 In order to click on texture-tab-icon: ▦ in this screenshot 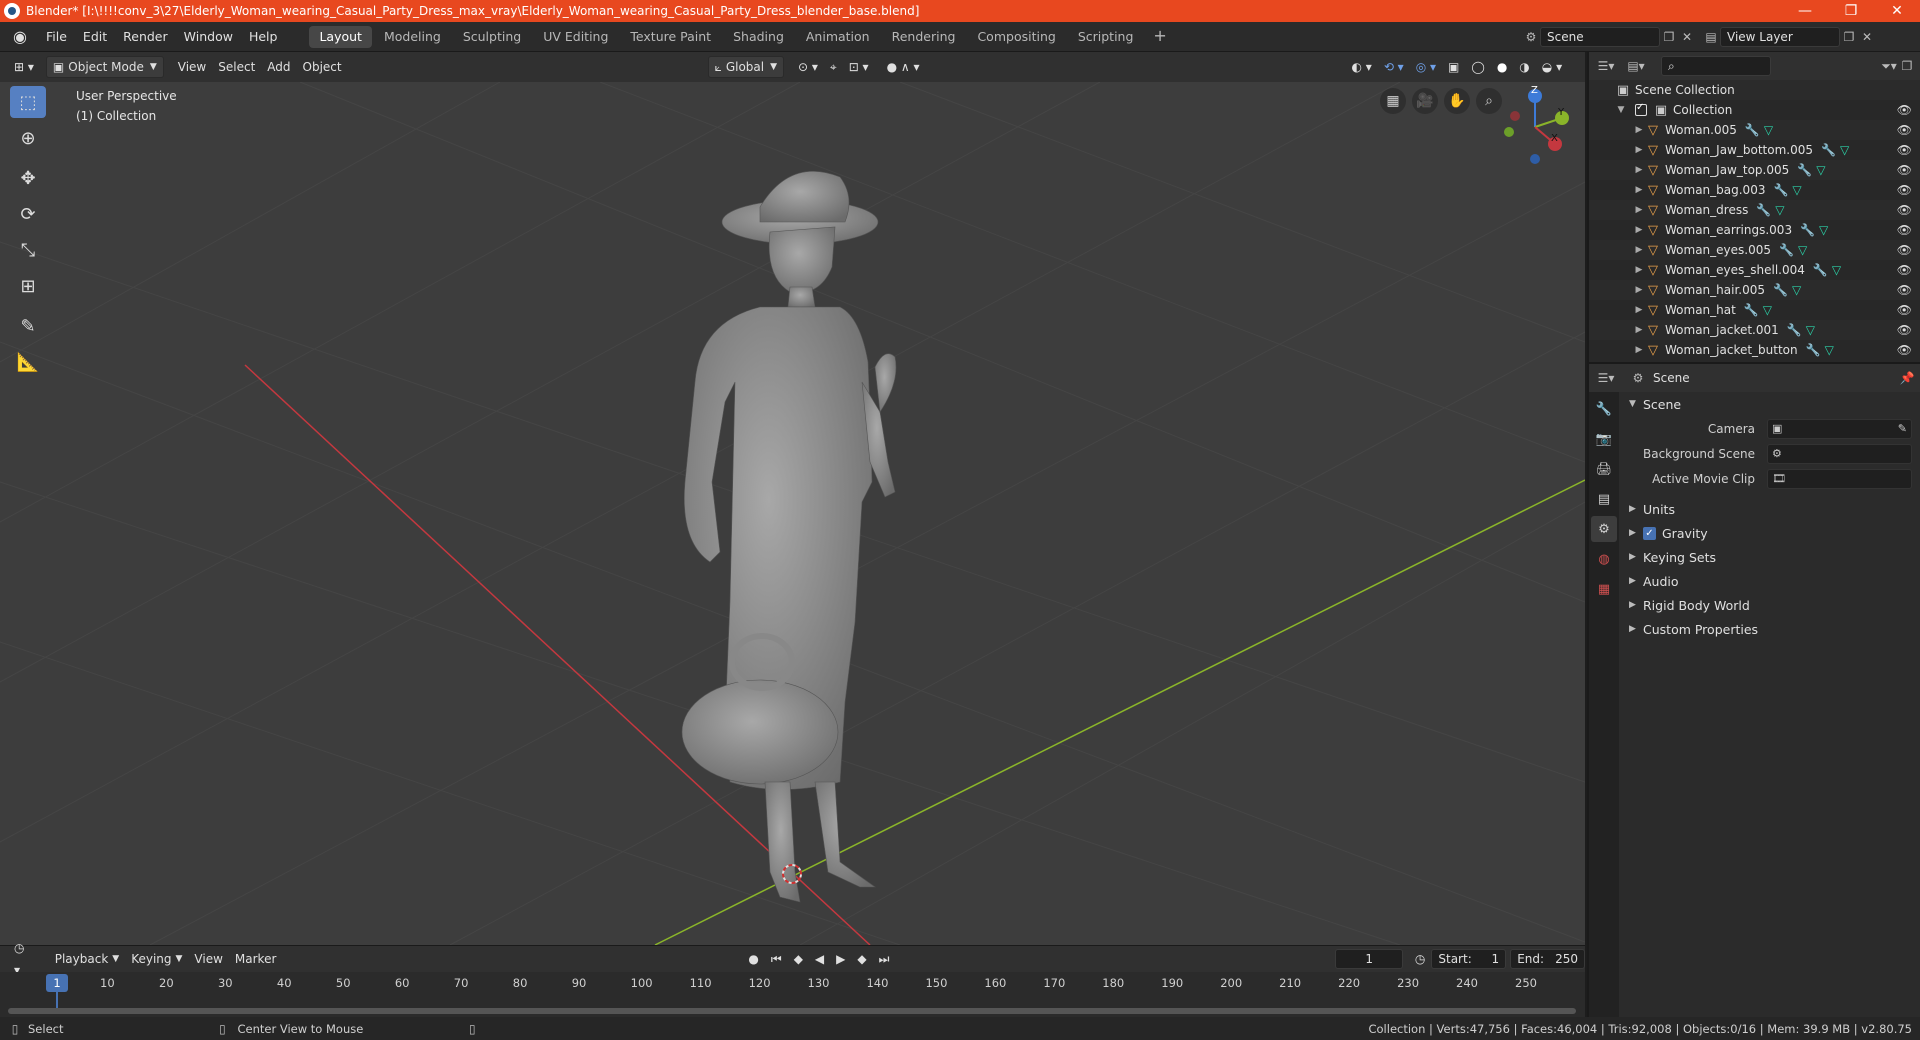, I will do `click(1604, 589)`.